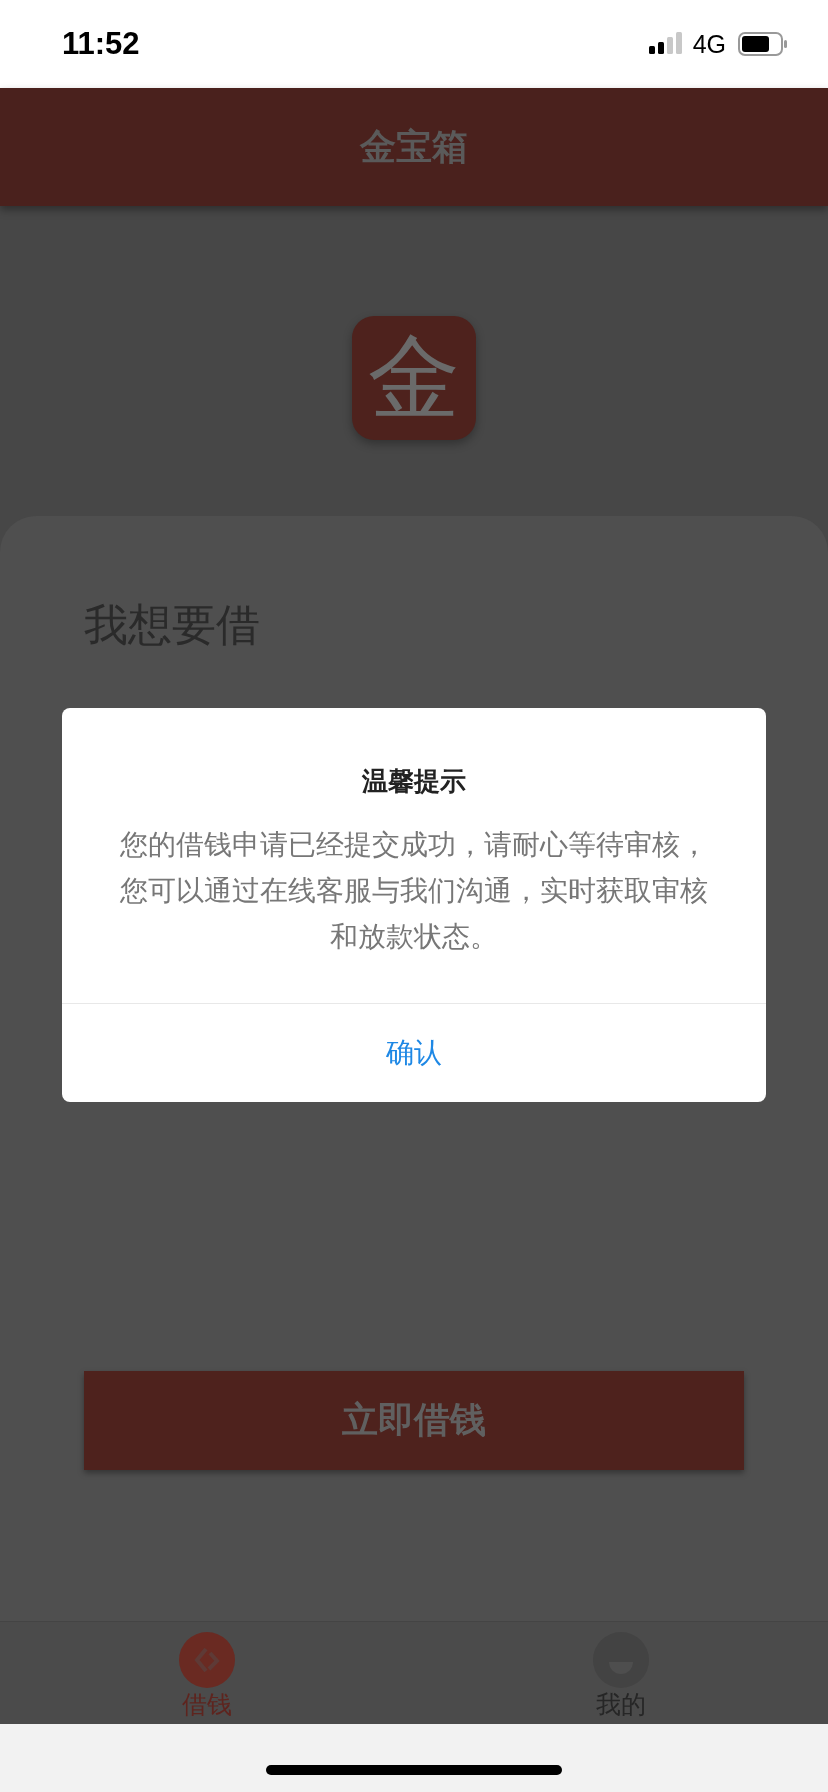 The image size is (828, 1792). What do you see at coordinates (414, 1420) in the screenshot?
I see `borrow-button: 立即借钱` at bounding box center [414, 1420].